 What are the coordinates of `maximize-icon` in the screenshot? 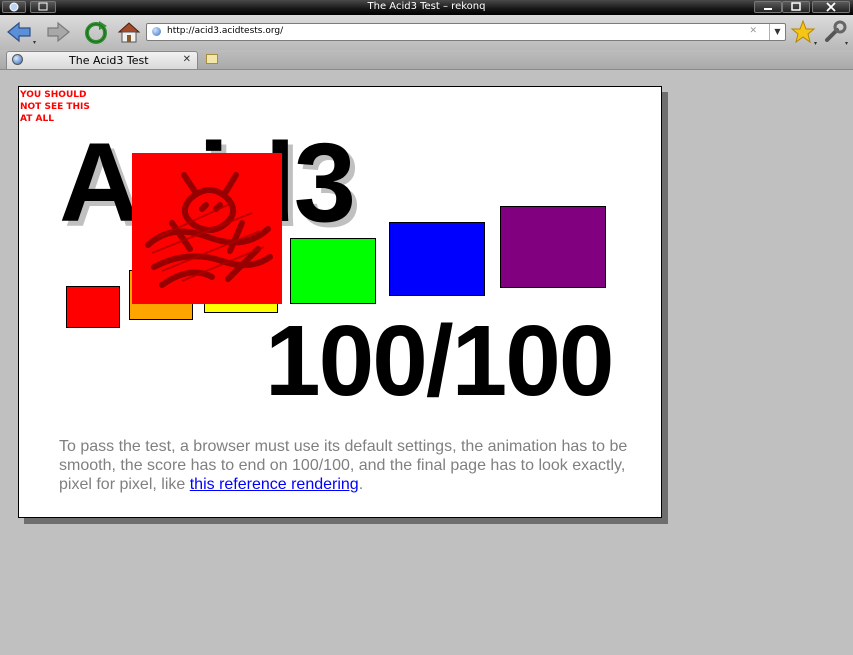 It's located at (796, 7).